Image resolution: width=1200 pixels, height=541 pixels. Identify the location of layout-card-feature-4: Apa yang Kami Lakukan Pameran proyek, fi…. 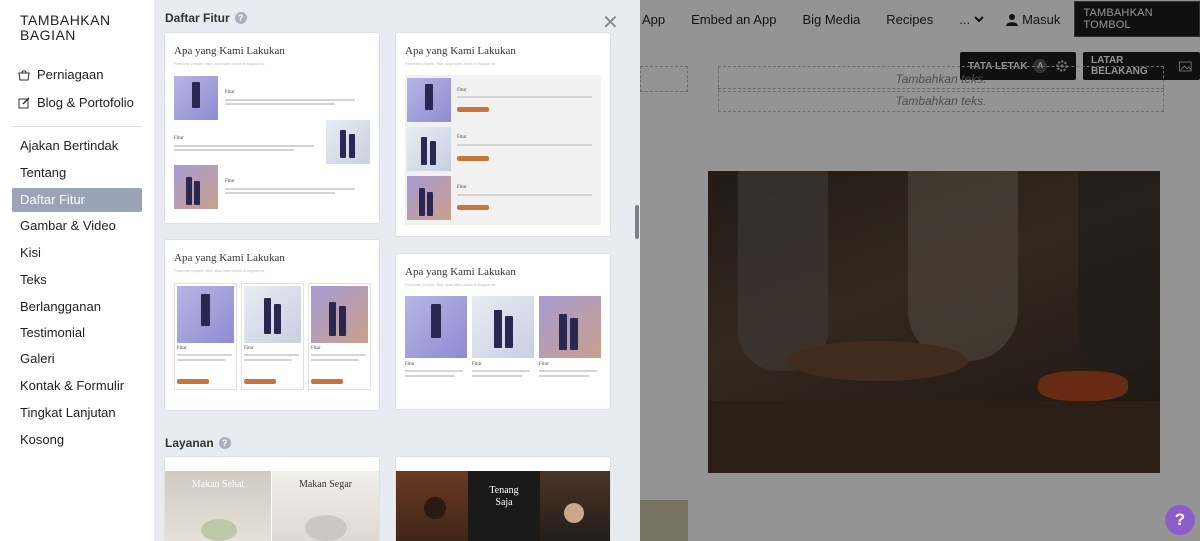
(503, 331).